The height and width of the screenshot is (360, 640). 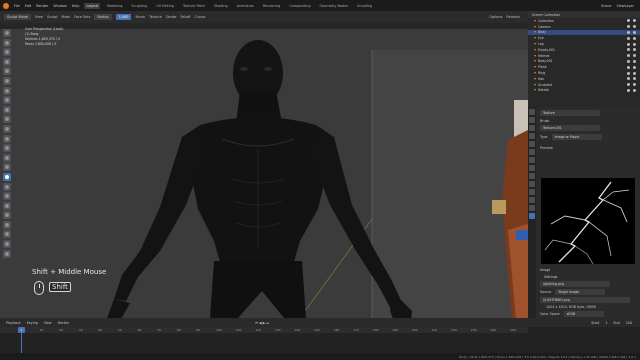 I want to click on pose-brush-icon, so click(x=7, y=215).